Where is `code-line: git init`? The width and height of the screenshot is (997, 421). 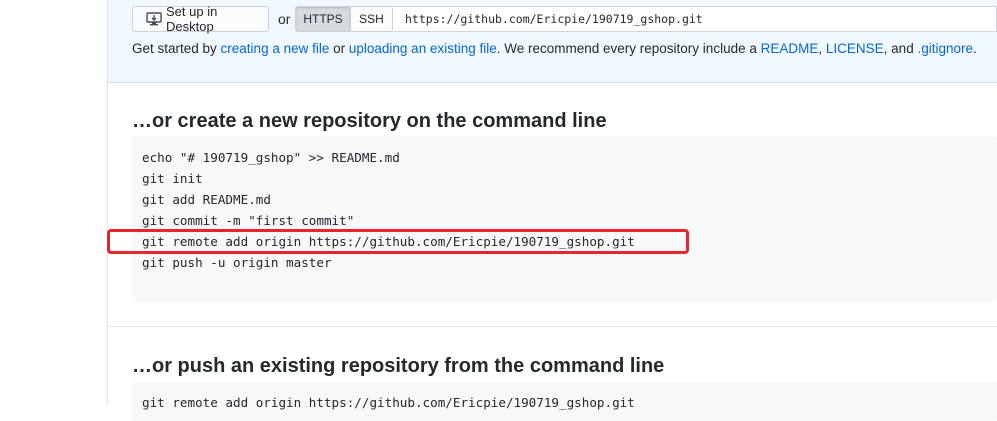 code-line: git init is located at coordinates (172, 178).